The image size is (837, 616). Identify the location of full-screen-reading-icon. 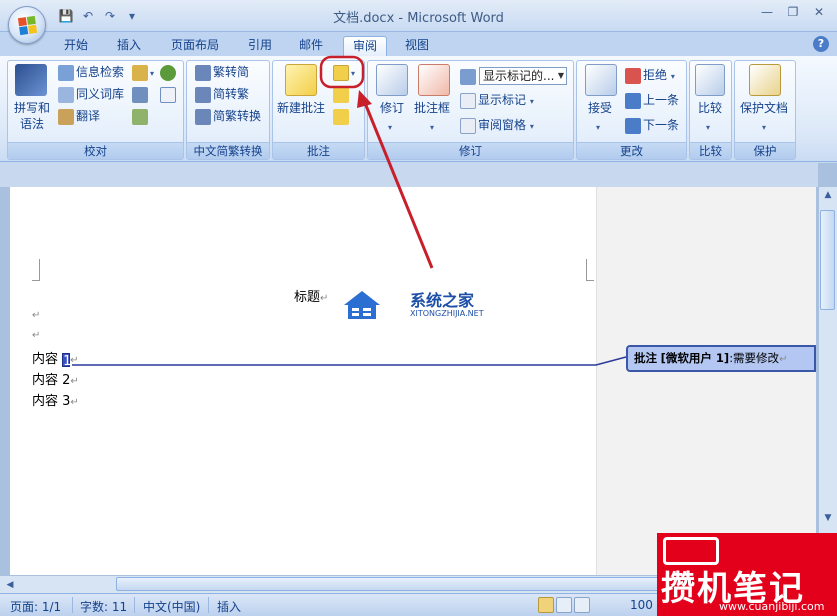
(564, 605).